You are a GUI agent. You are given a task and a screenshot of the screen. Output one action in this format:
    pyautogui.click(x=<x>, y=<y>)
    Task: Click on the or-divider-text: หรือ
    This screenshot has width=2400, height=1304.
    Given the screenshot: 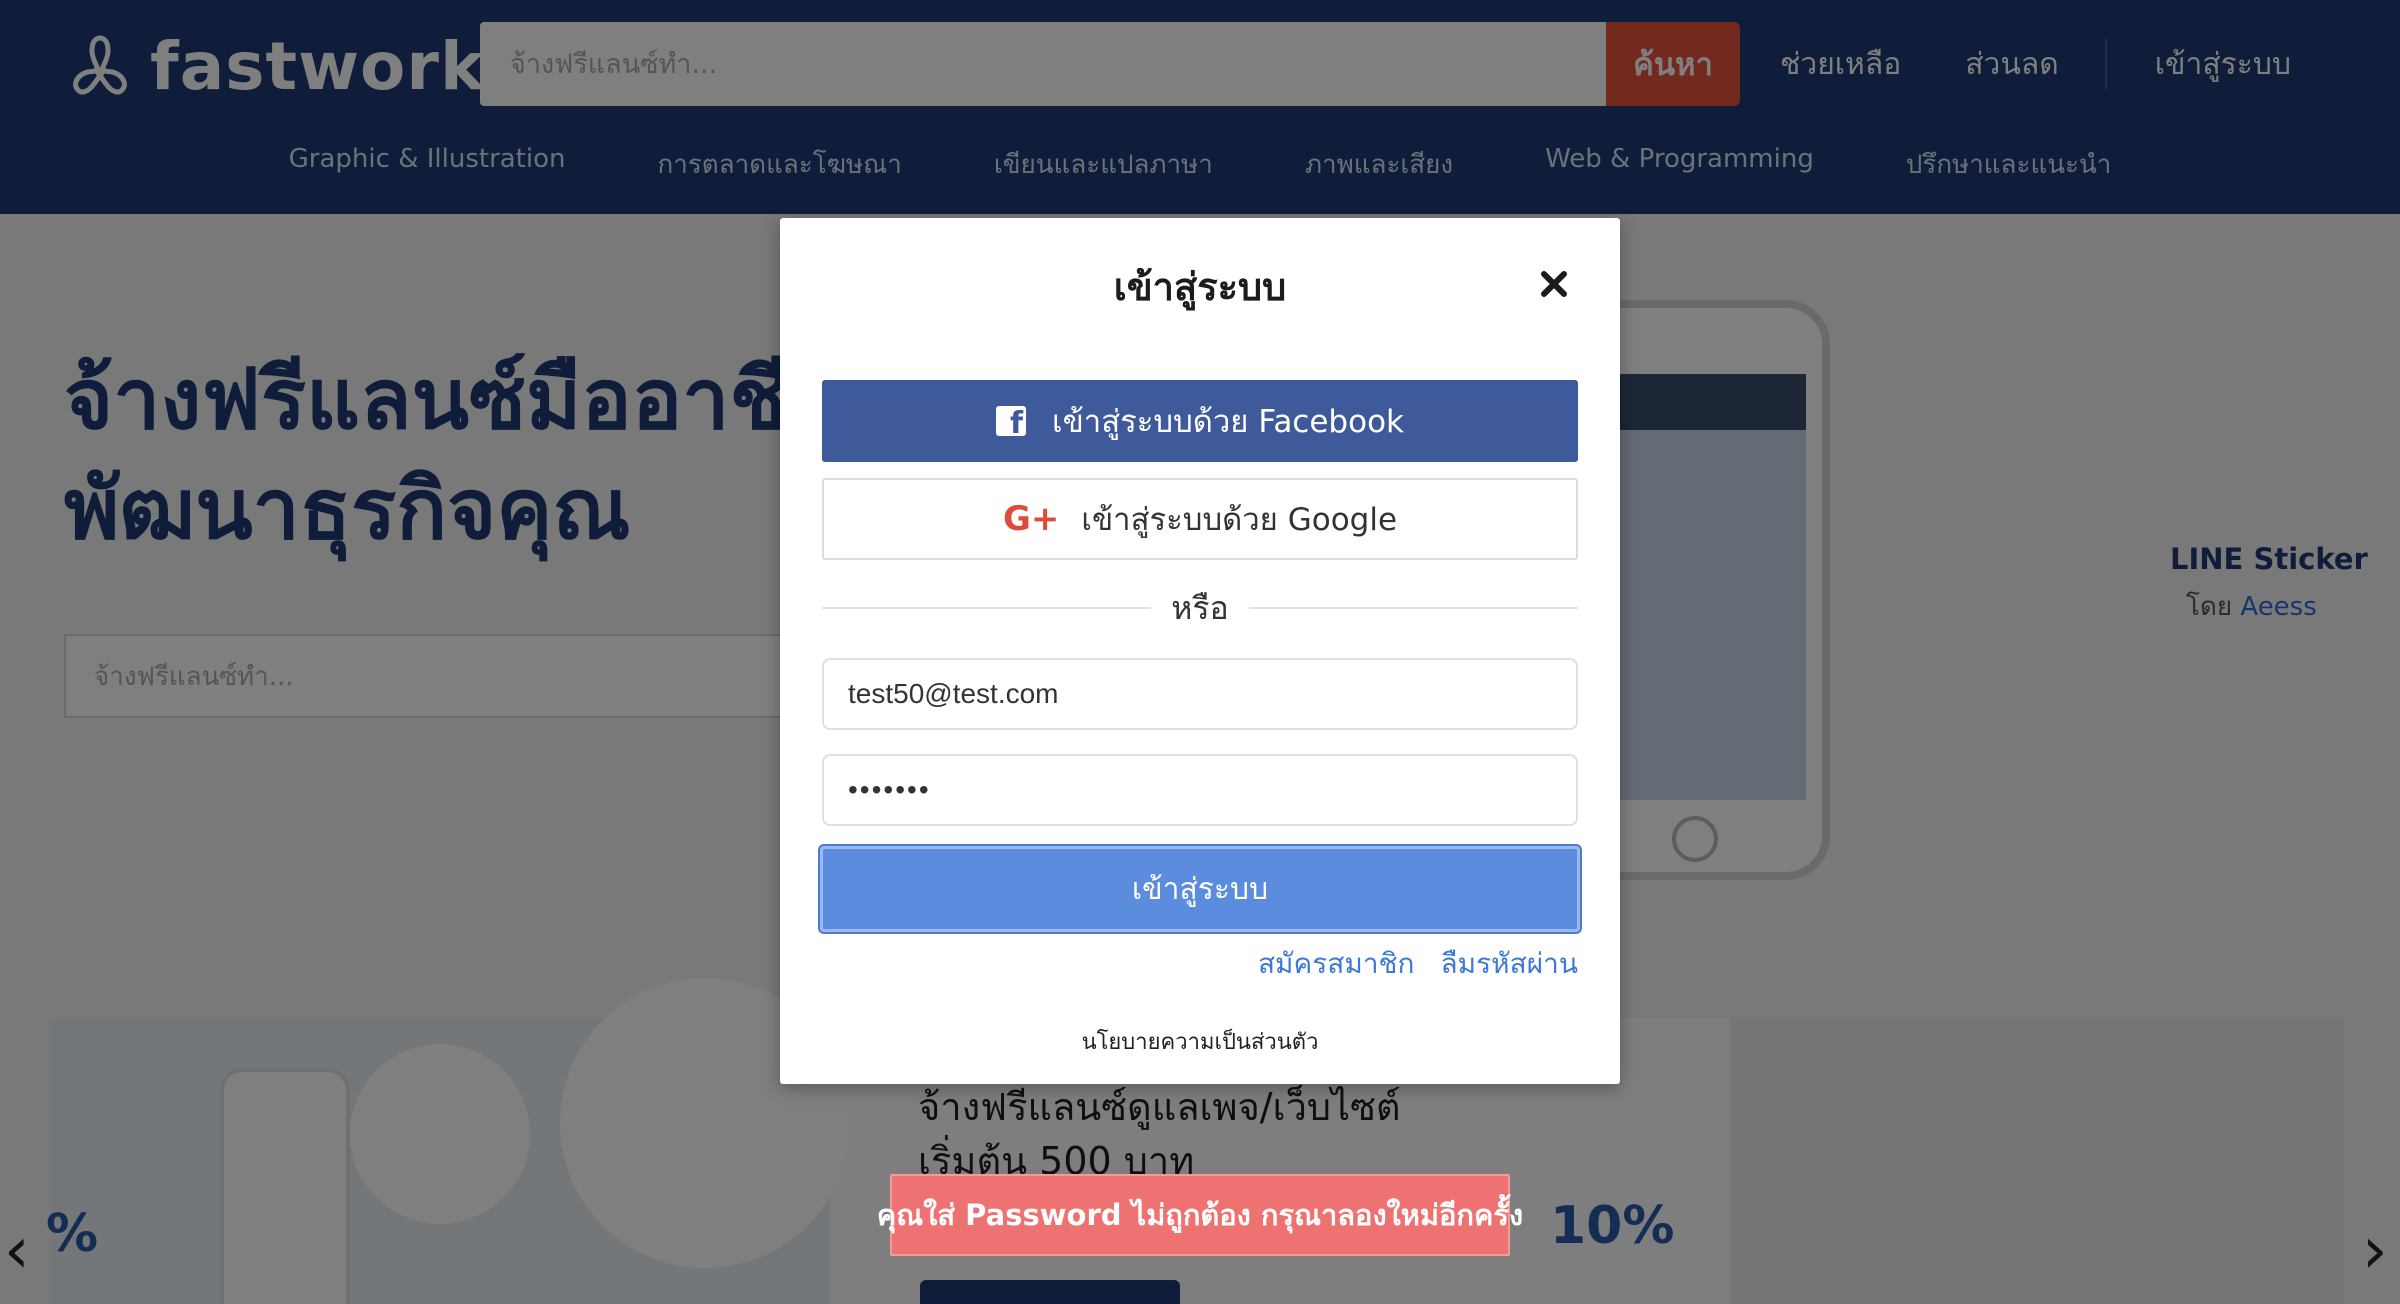 What is the action you would take?
    pyautogui.click(x=1200, y=607)
    